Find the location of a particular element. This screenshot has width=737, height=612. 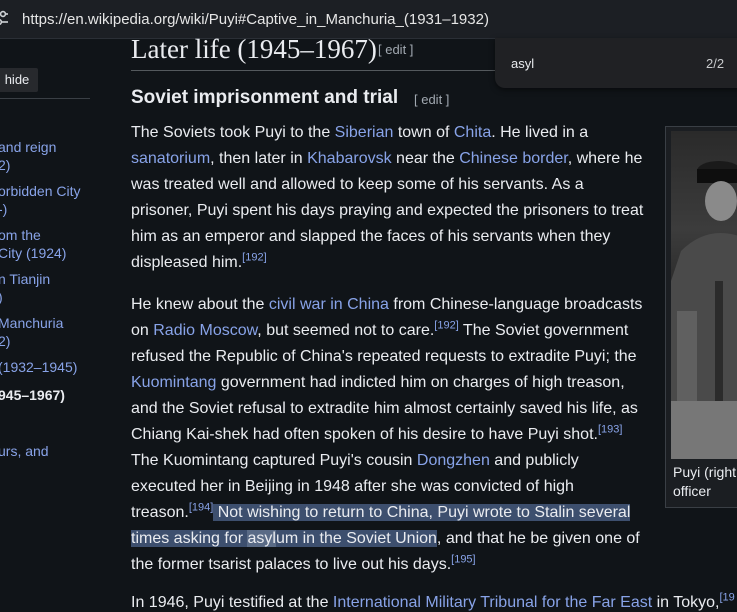

subsection-heading: Soviet imprisonment and trial is located at coordinates (265, 97).